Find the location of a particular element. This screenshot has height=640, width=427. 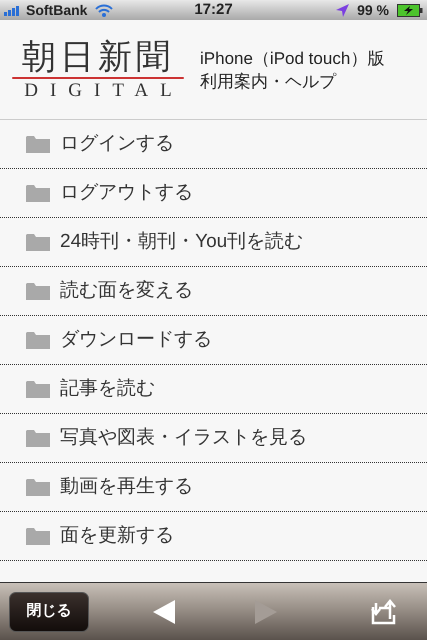

carrier-name: SoftBank is located at coordinates (57, 10).